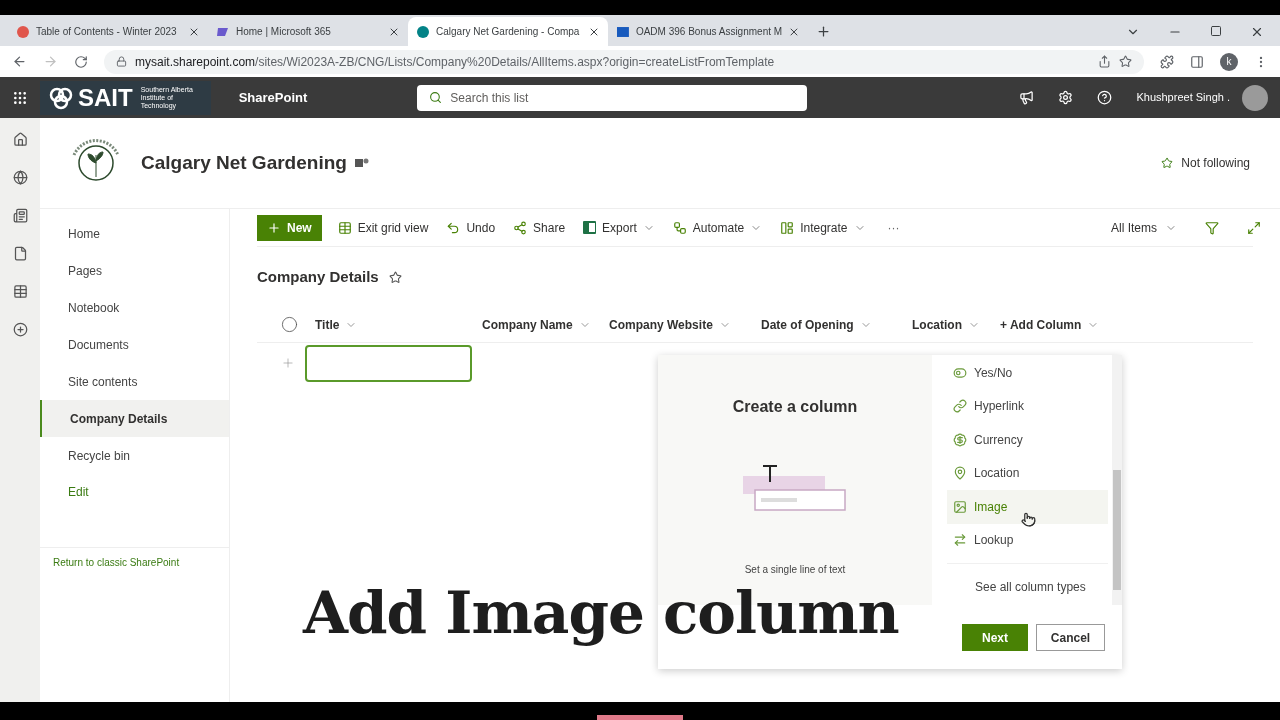  I want to click on tab-title: Home | Microsoft 365, so click(284, 32).